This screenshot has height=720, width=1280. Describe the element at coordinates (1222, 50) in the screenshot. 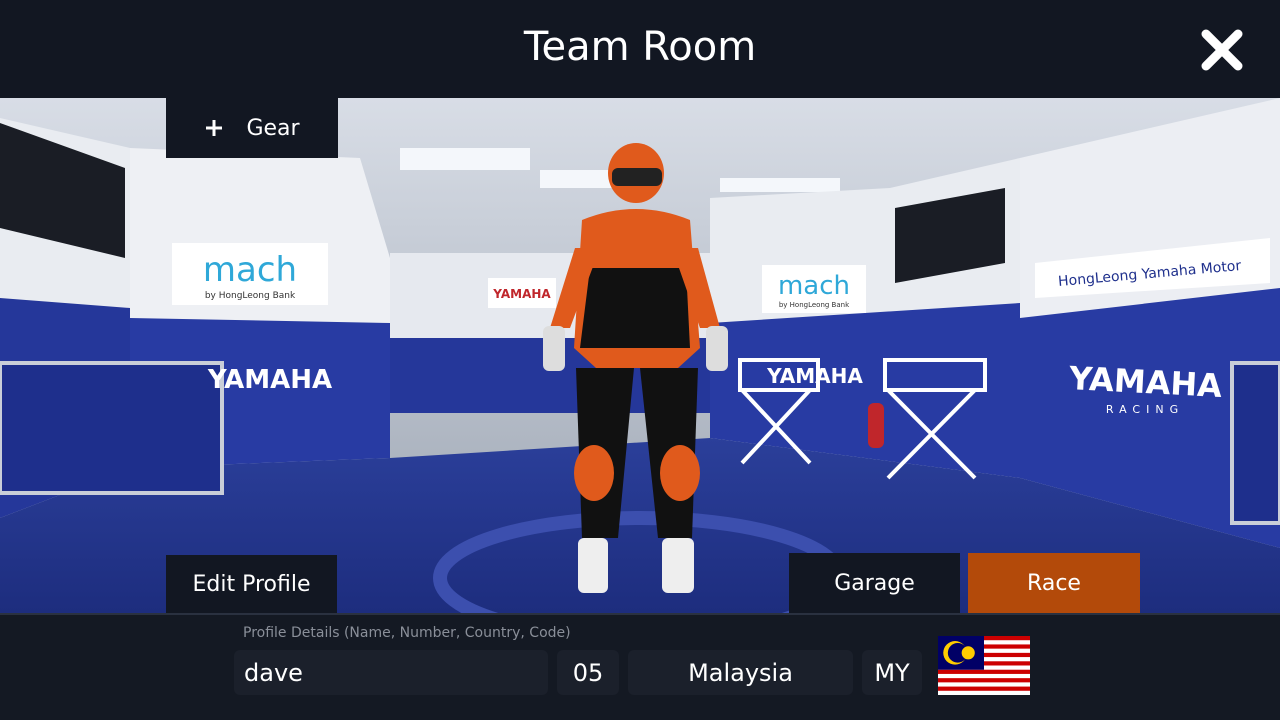

I see `close-icon` at that location.